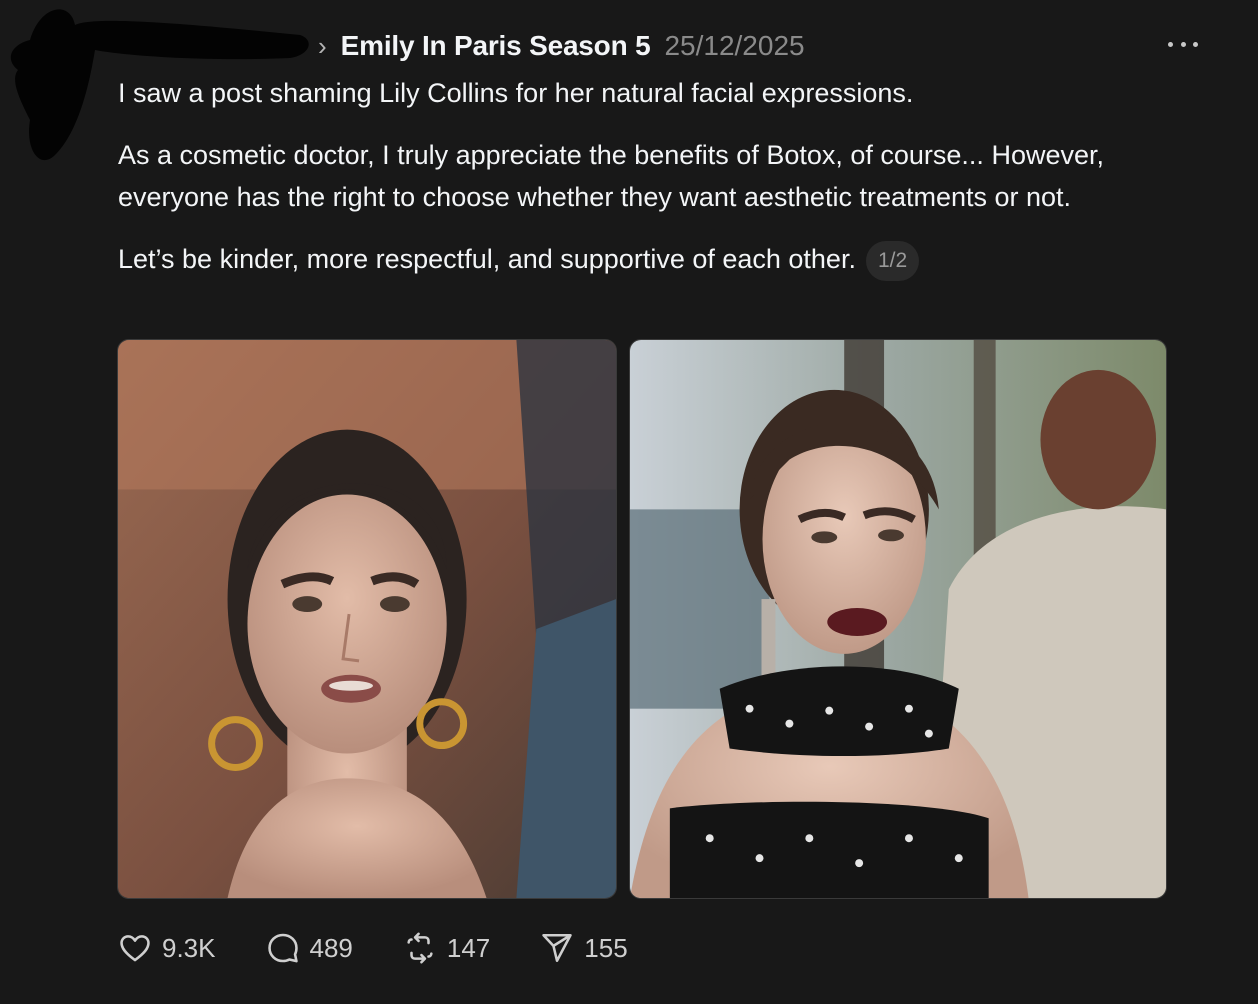 The height and width of the screenshot is (1004, 1258). What do you see at coordinates (282, 948) in the screenshot?
I see `comment-icon` at bounding box center [282, 948].